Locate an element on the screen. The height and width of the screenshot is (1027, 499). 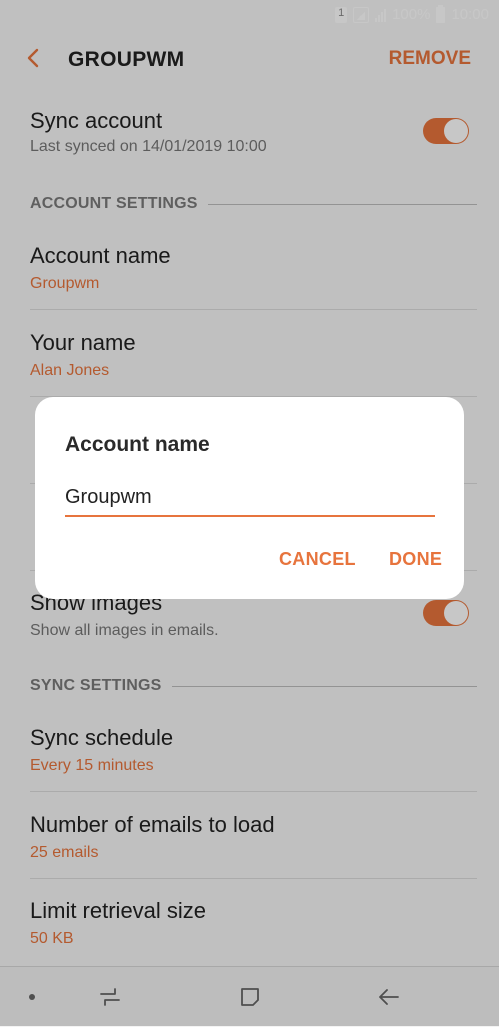
account-name-input is located at coordinates (250, 498).